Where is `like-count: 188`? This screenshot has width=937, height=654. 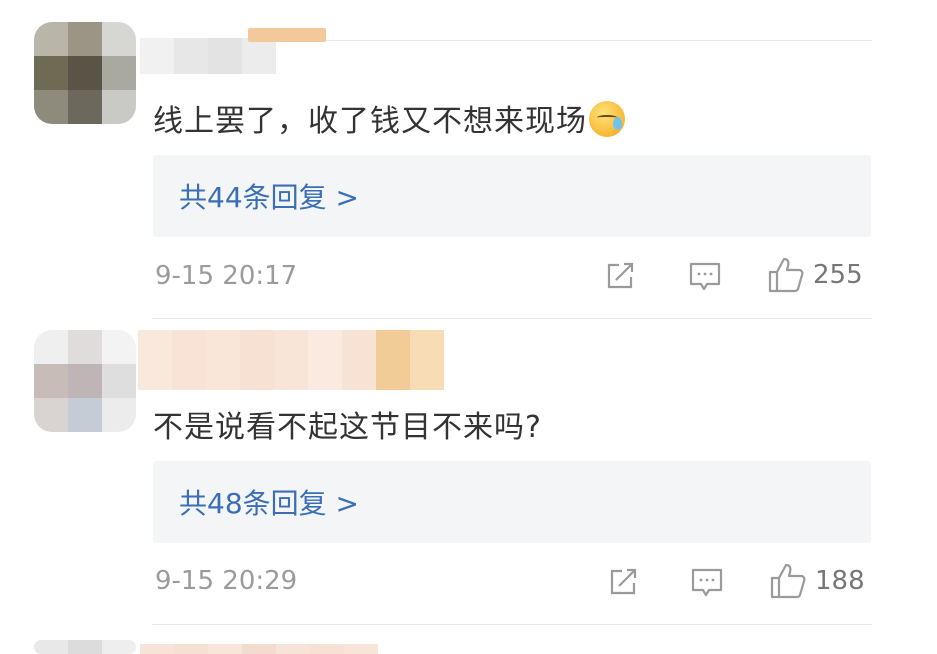
like-count: 188 is located at coordinates (840, 581).